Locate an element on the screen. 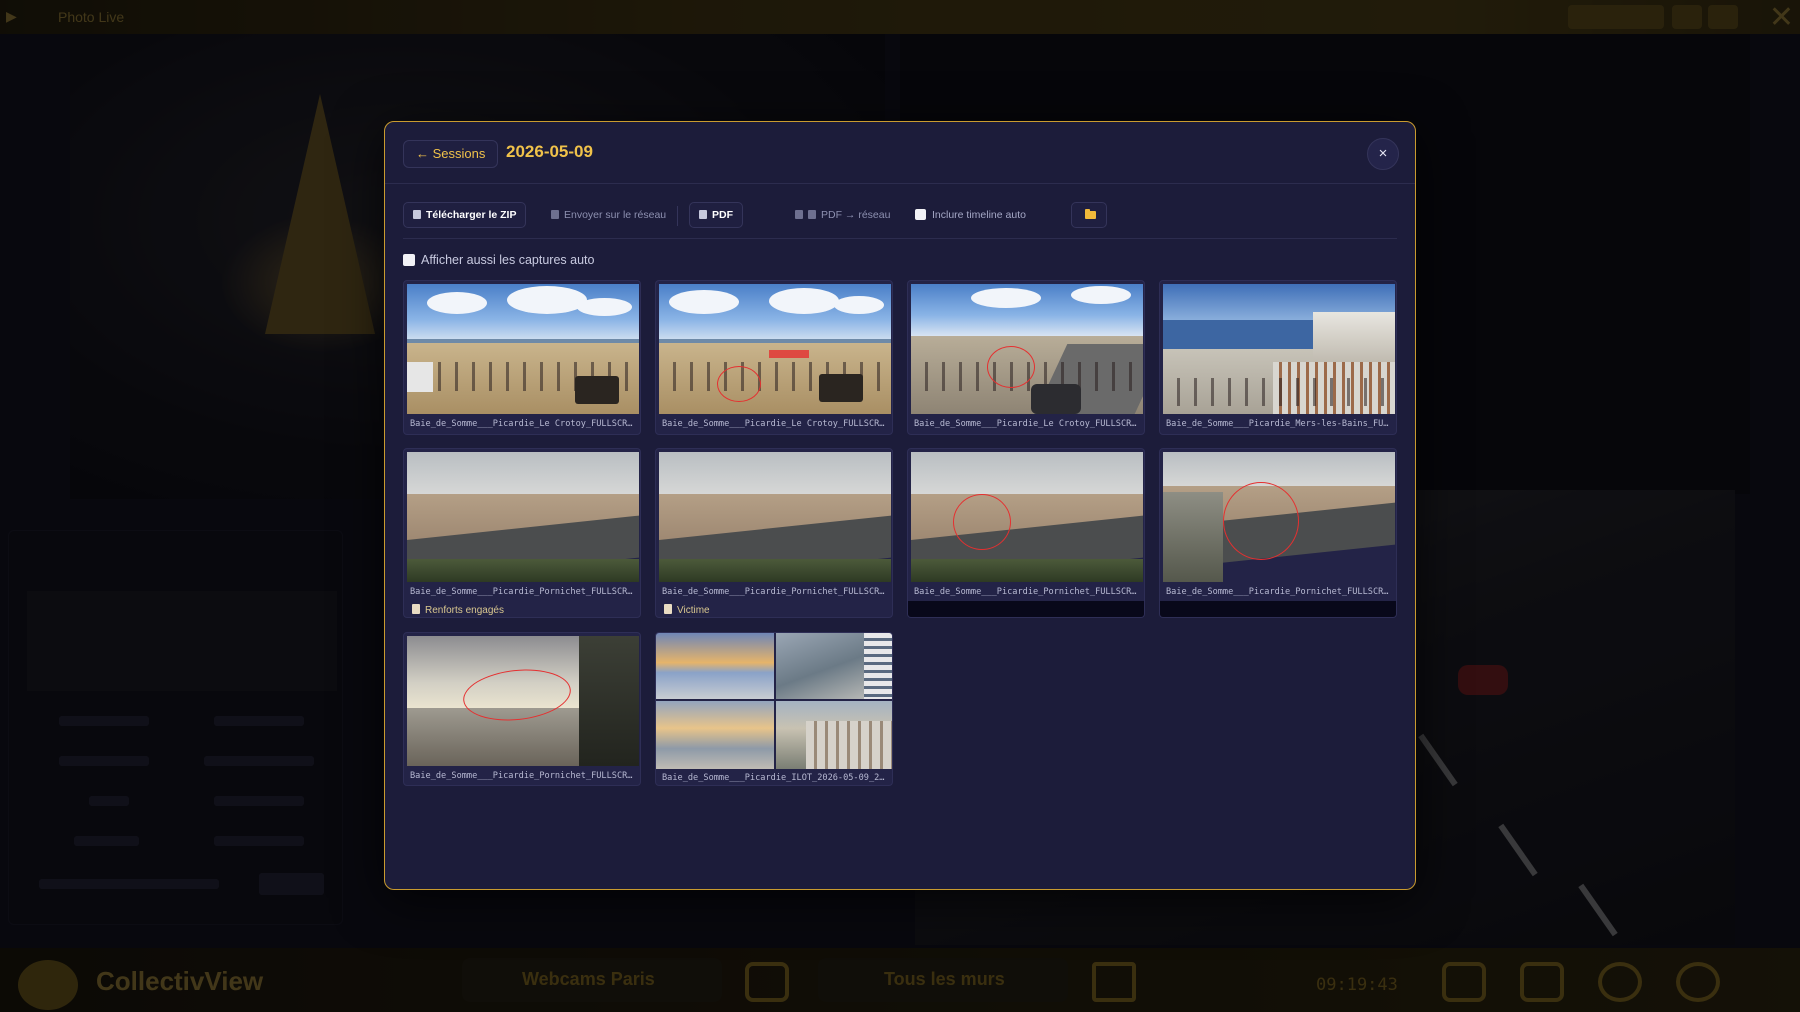 This screenshot has width=1800, height=1012. download-zip-button: Télécharger le ZIP is located at coordinates (465, 215).